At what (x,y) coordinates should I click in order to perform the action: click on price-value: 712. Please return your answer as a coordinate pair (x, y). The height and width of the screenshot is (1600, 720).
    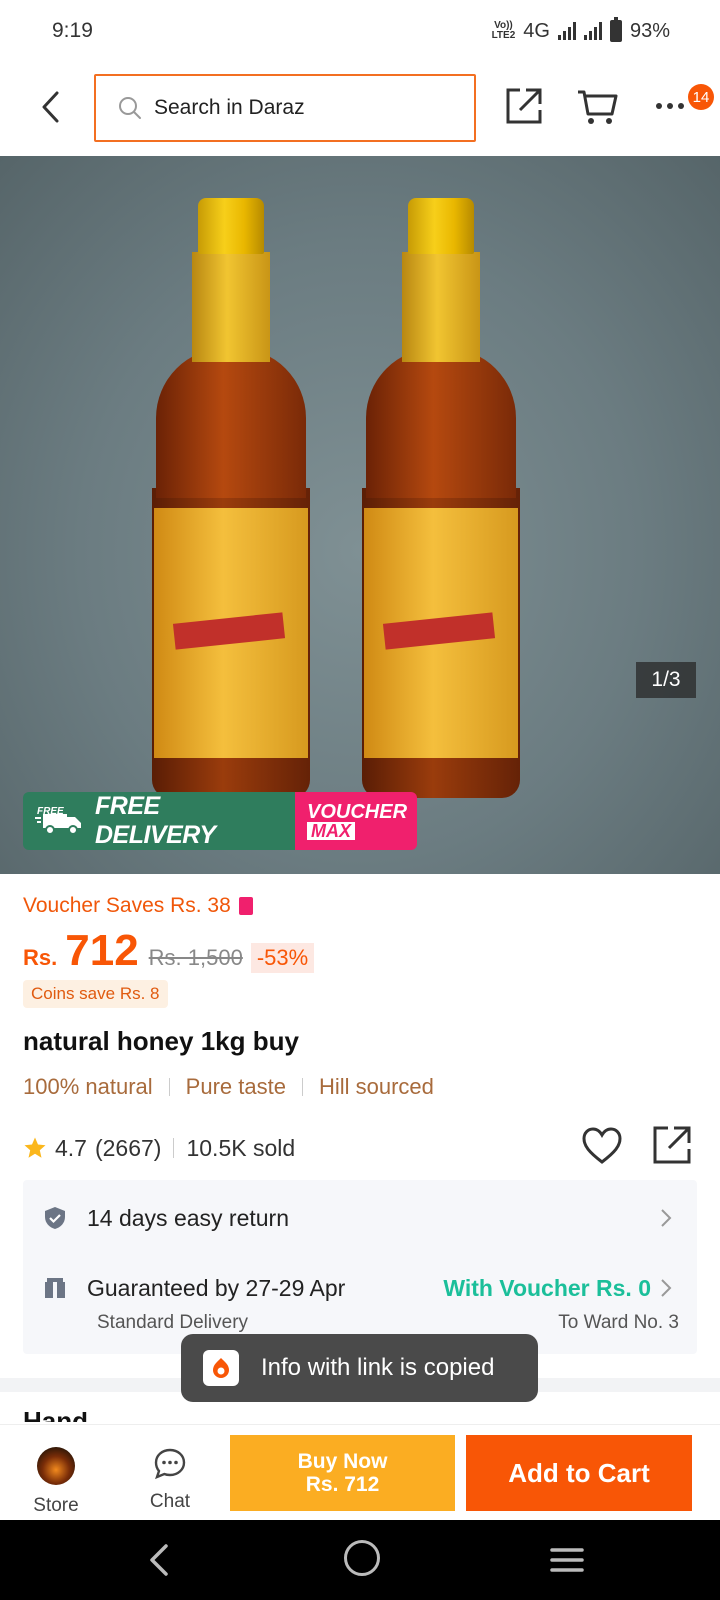
    Looking at the image, I should click on (102, 950).